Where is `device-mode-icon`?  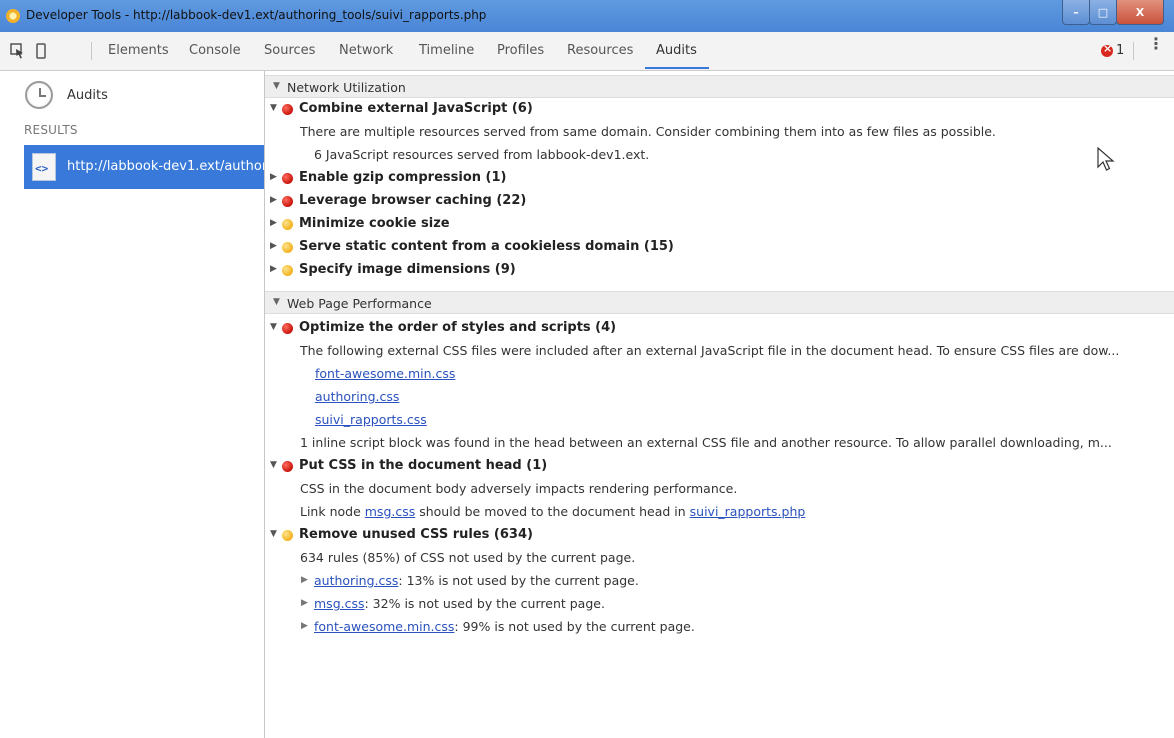
device-mode-icon is located at coordinates (41, 51).